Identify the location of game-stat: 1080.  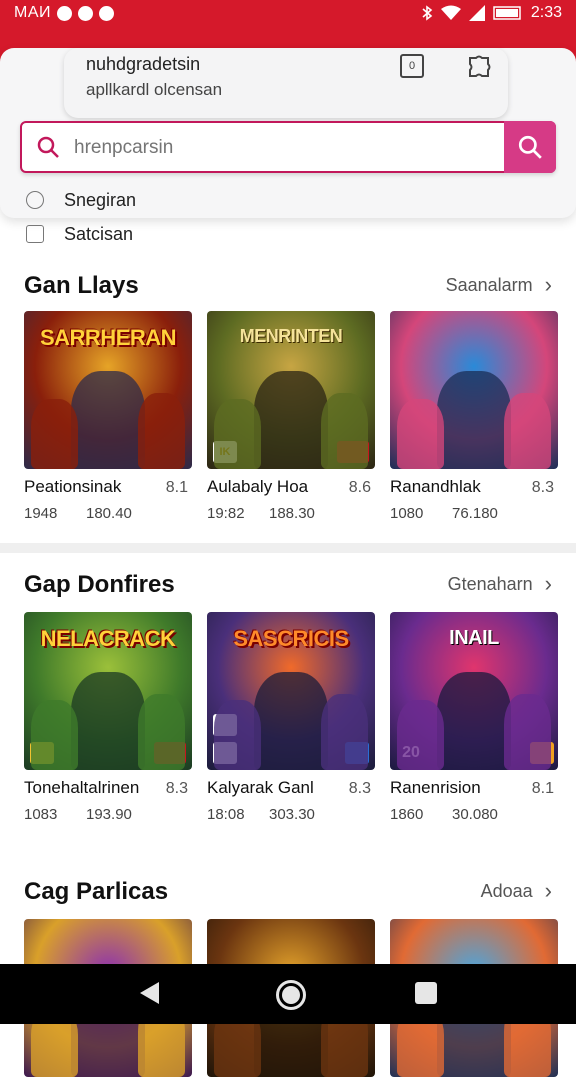
(407, 513).